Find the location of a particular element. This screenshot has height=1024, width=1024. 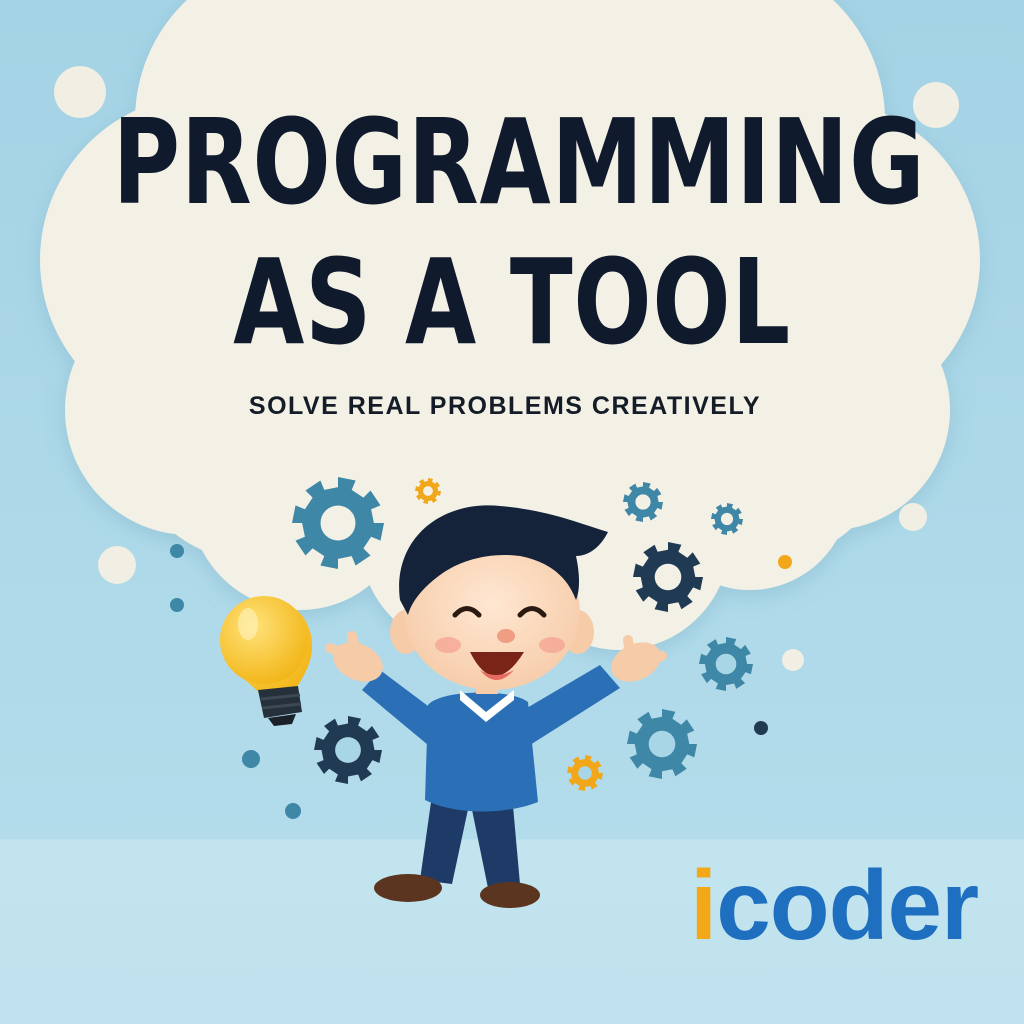

logo-text: coder is located at coordinates (847, 905).